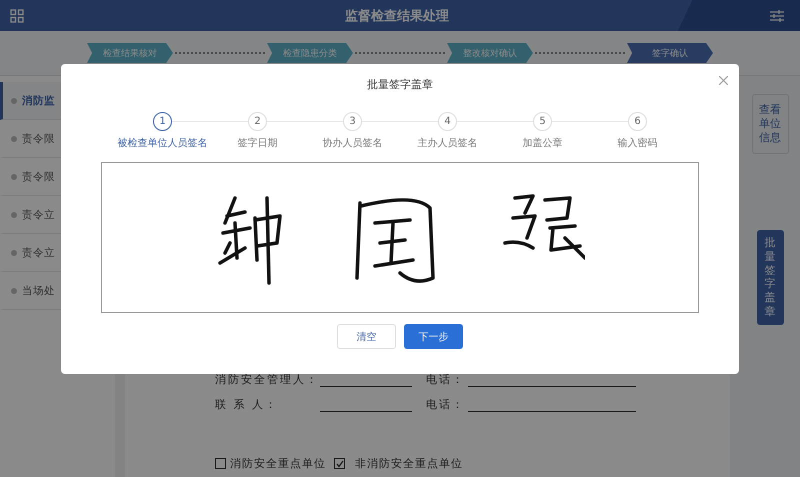  Describe the element at coordinates (258, 143) in the screenshot. I see `step-label: 签字日期` at that location.